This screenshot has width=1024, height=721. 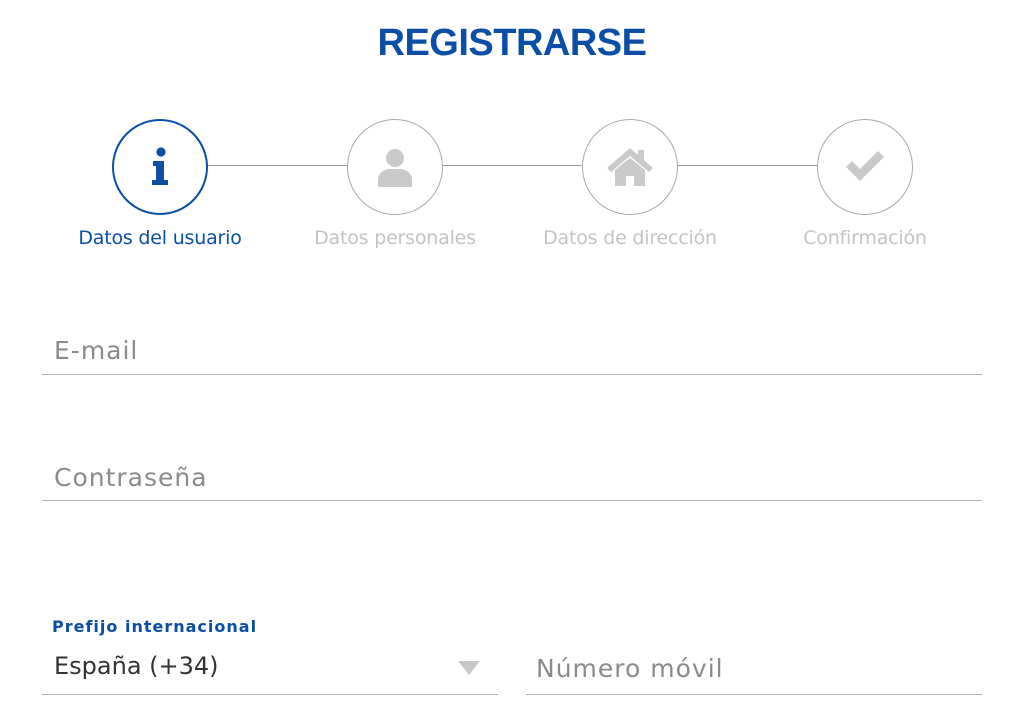 What do you see at coordinates (865, 238) in the screenshot?
I see `step-label-confirmation: Confirmación` at bounding box center [865, 238].